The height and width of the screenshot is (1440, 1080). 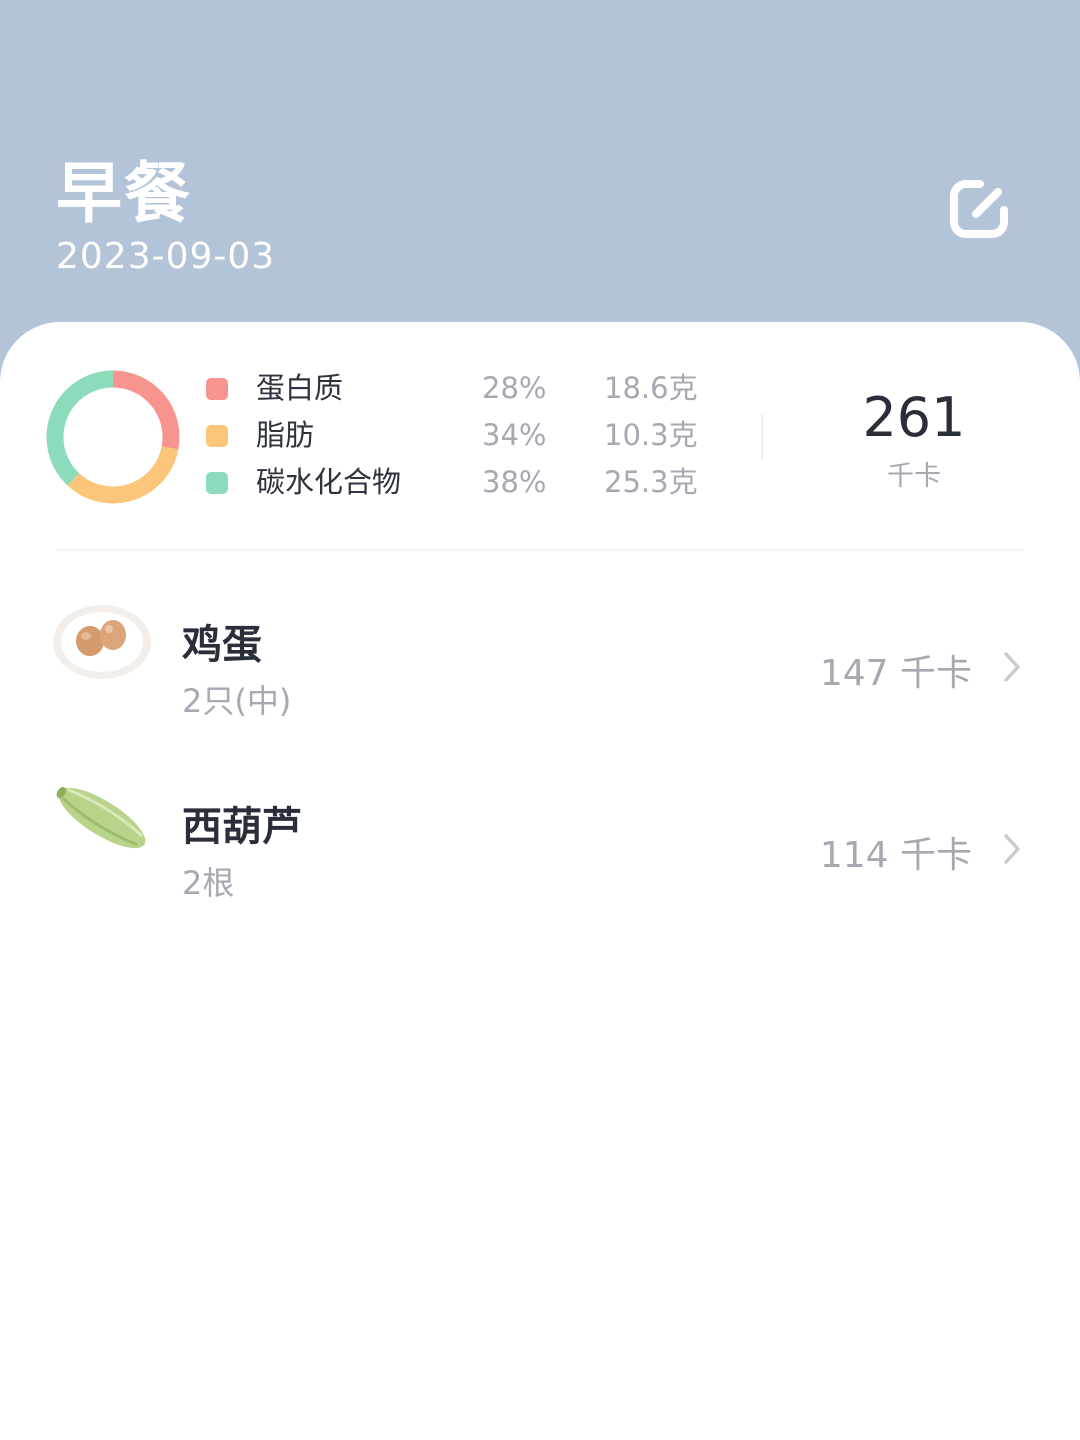 I want to click on food-kcal: 147 千卡, so click(x=895, y=673).